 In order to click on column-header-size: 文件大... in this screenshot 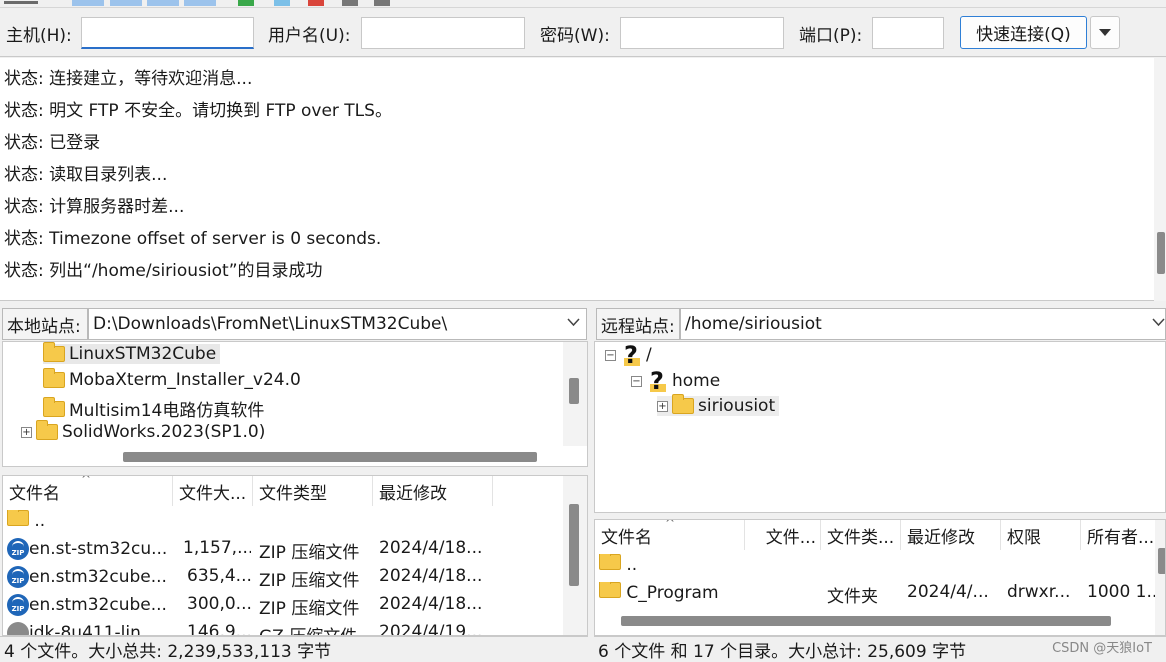, I will do `click(213, 491)`.